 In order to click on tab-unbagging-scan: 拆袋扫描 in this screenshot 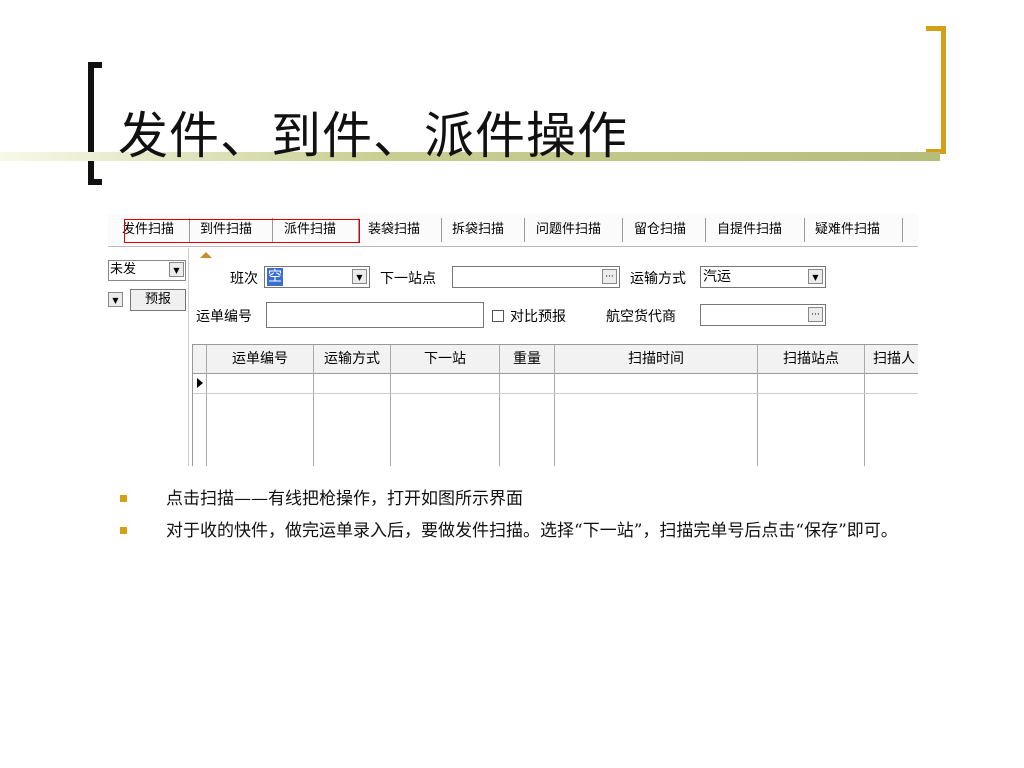, I will do `click(478, 230)`.